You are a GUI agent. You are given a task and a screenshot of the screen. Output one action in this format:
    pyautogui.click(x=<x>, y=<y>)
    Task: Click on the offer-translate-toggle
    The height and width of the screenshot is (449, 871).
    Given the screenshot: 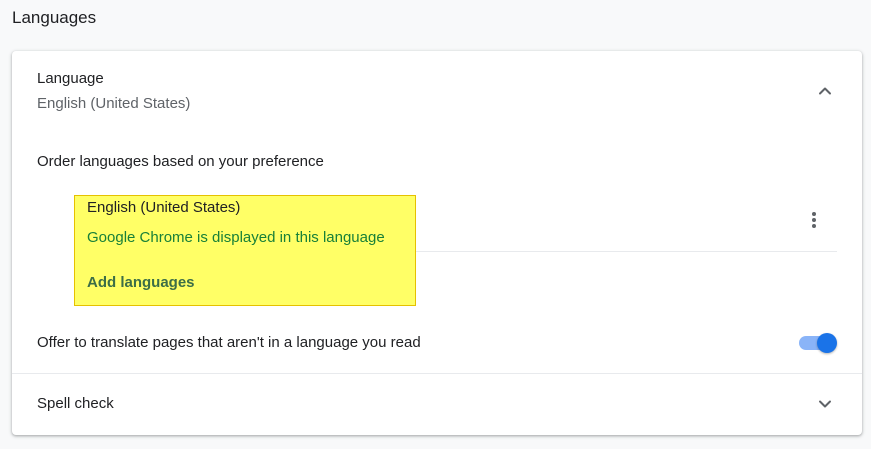 What is the action you would take?
    pyautogui.click(x=817, y=343)
    